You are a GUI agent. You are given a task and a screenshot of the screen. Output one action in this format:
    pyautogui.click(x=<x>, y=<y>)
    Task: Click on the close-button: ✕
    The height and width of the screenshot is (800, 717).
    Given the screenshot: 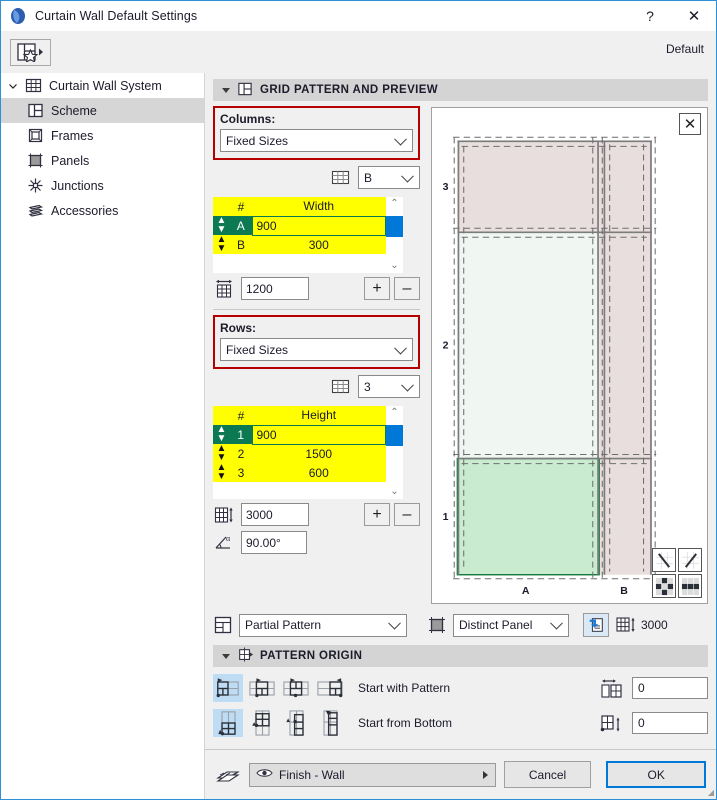 What is the action you would take?
    pyautogui.click(x=694, y=16)
    